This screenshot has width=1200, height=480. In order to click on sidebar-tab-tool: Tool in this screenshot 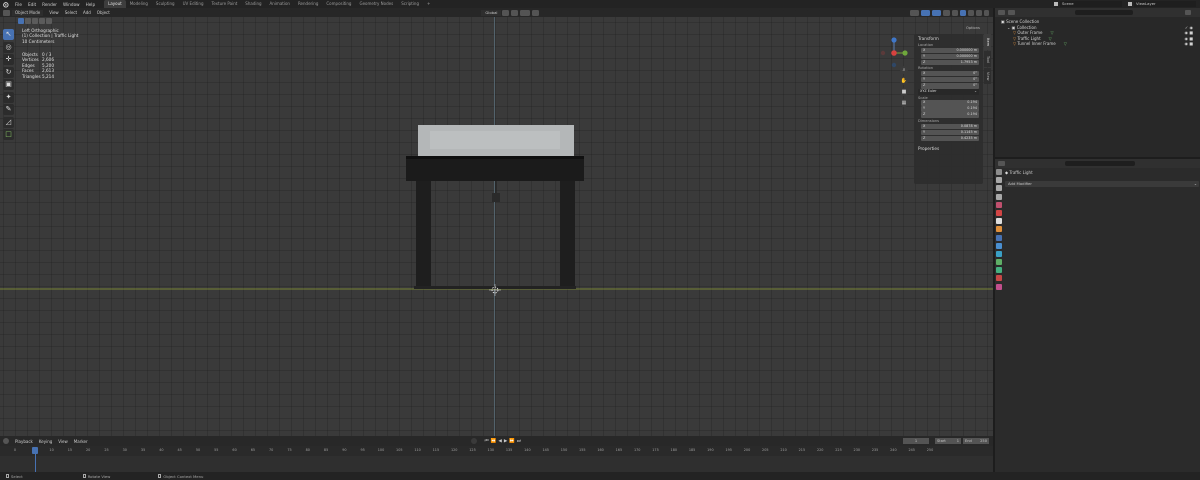, I will do `click(987, 59)`.